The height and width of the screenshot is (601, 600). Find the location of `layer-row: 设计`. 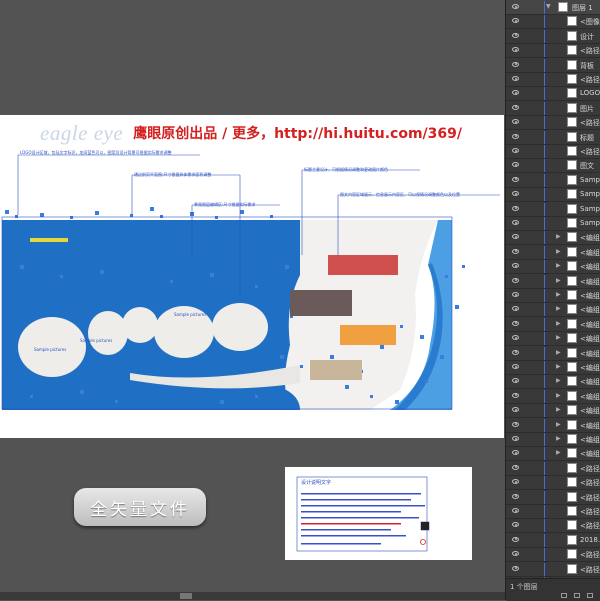

layer-row: 设计 is located at coordinates (553, 36).